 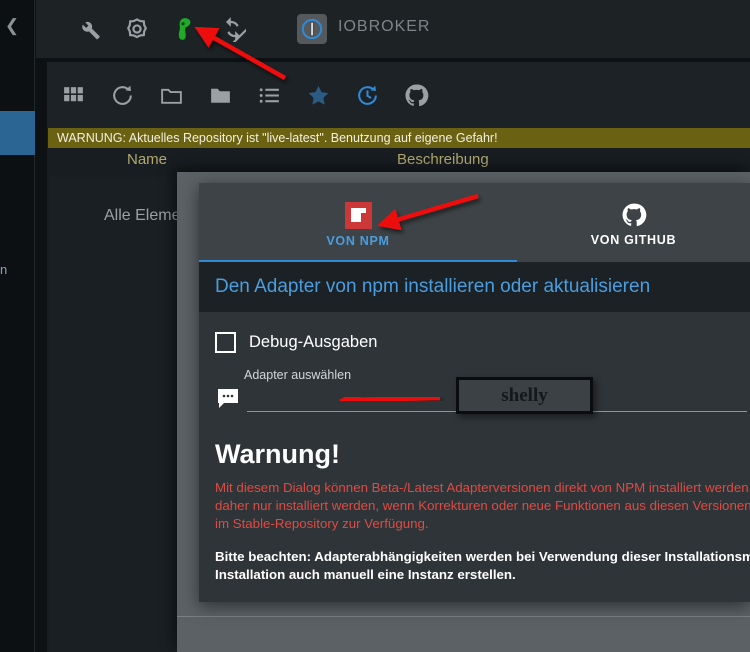 What do you see at coordinates (312, 29) in the screenshot?
I see `iobroker-logo-icon` at bounding box center [312, 29].